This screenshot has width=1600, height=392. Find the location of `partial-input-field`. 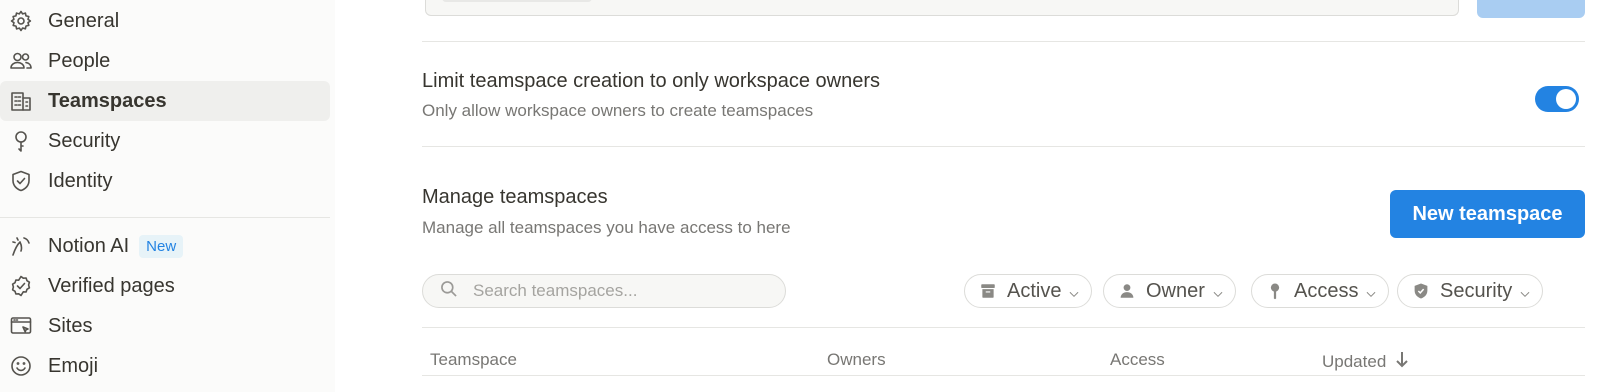

partial-input-field is located at coordinates (942, 8).